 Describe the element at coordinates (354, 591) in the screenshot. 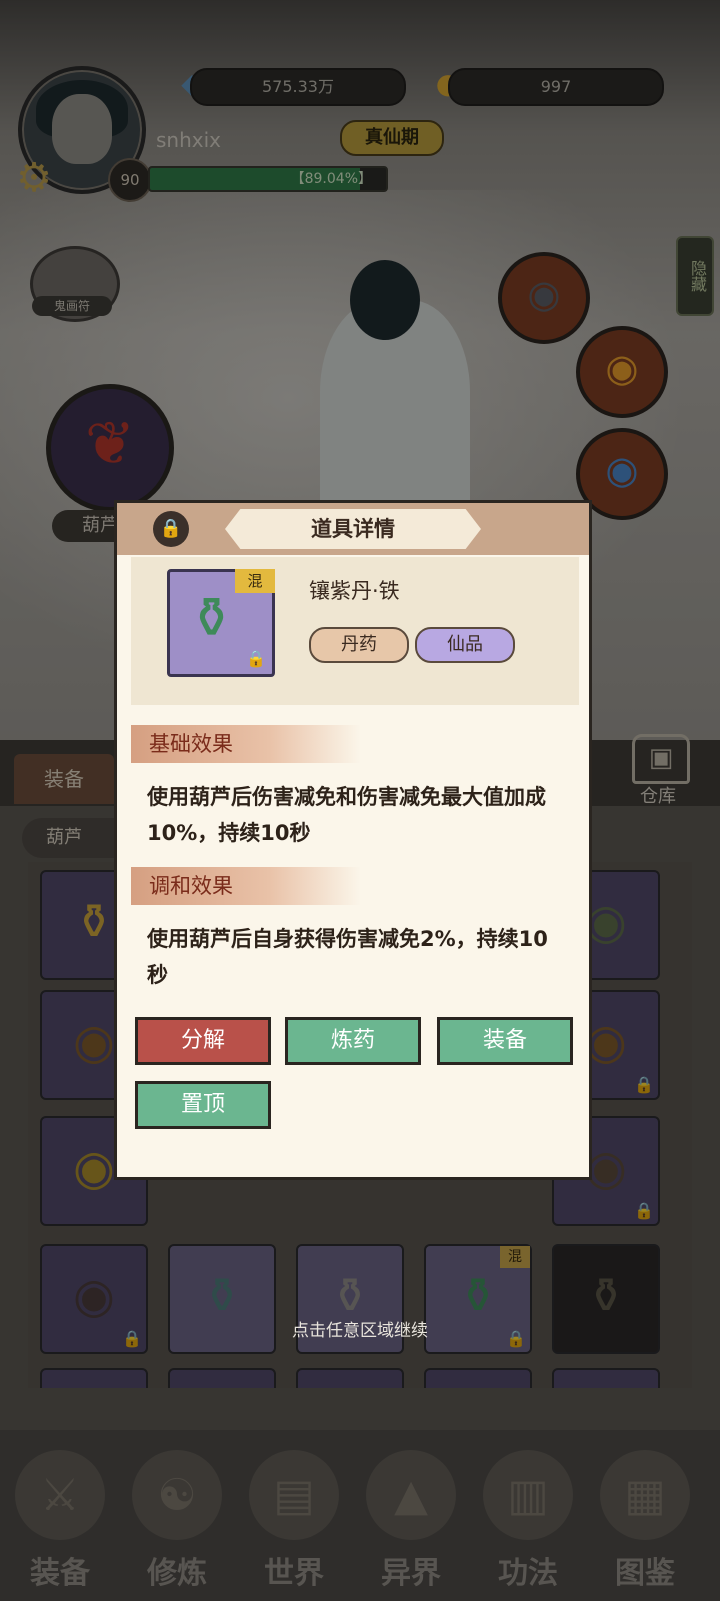

I see `item-name: 镶紫丹·铁` at that location.